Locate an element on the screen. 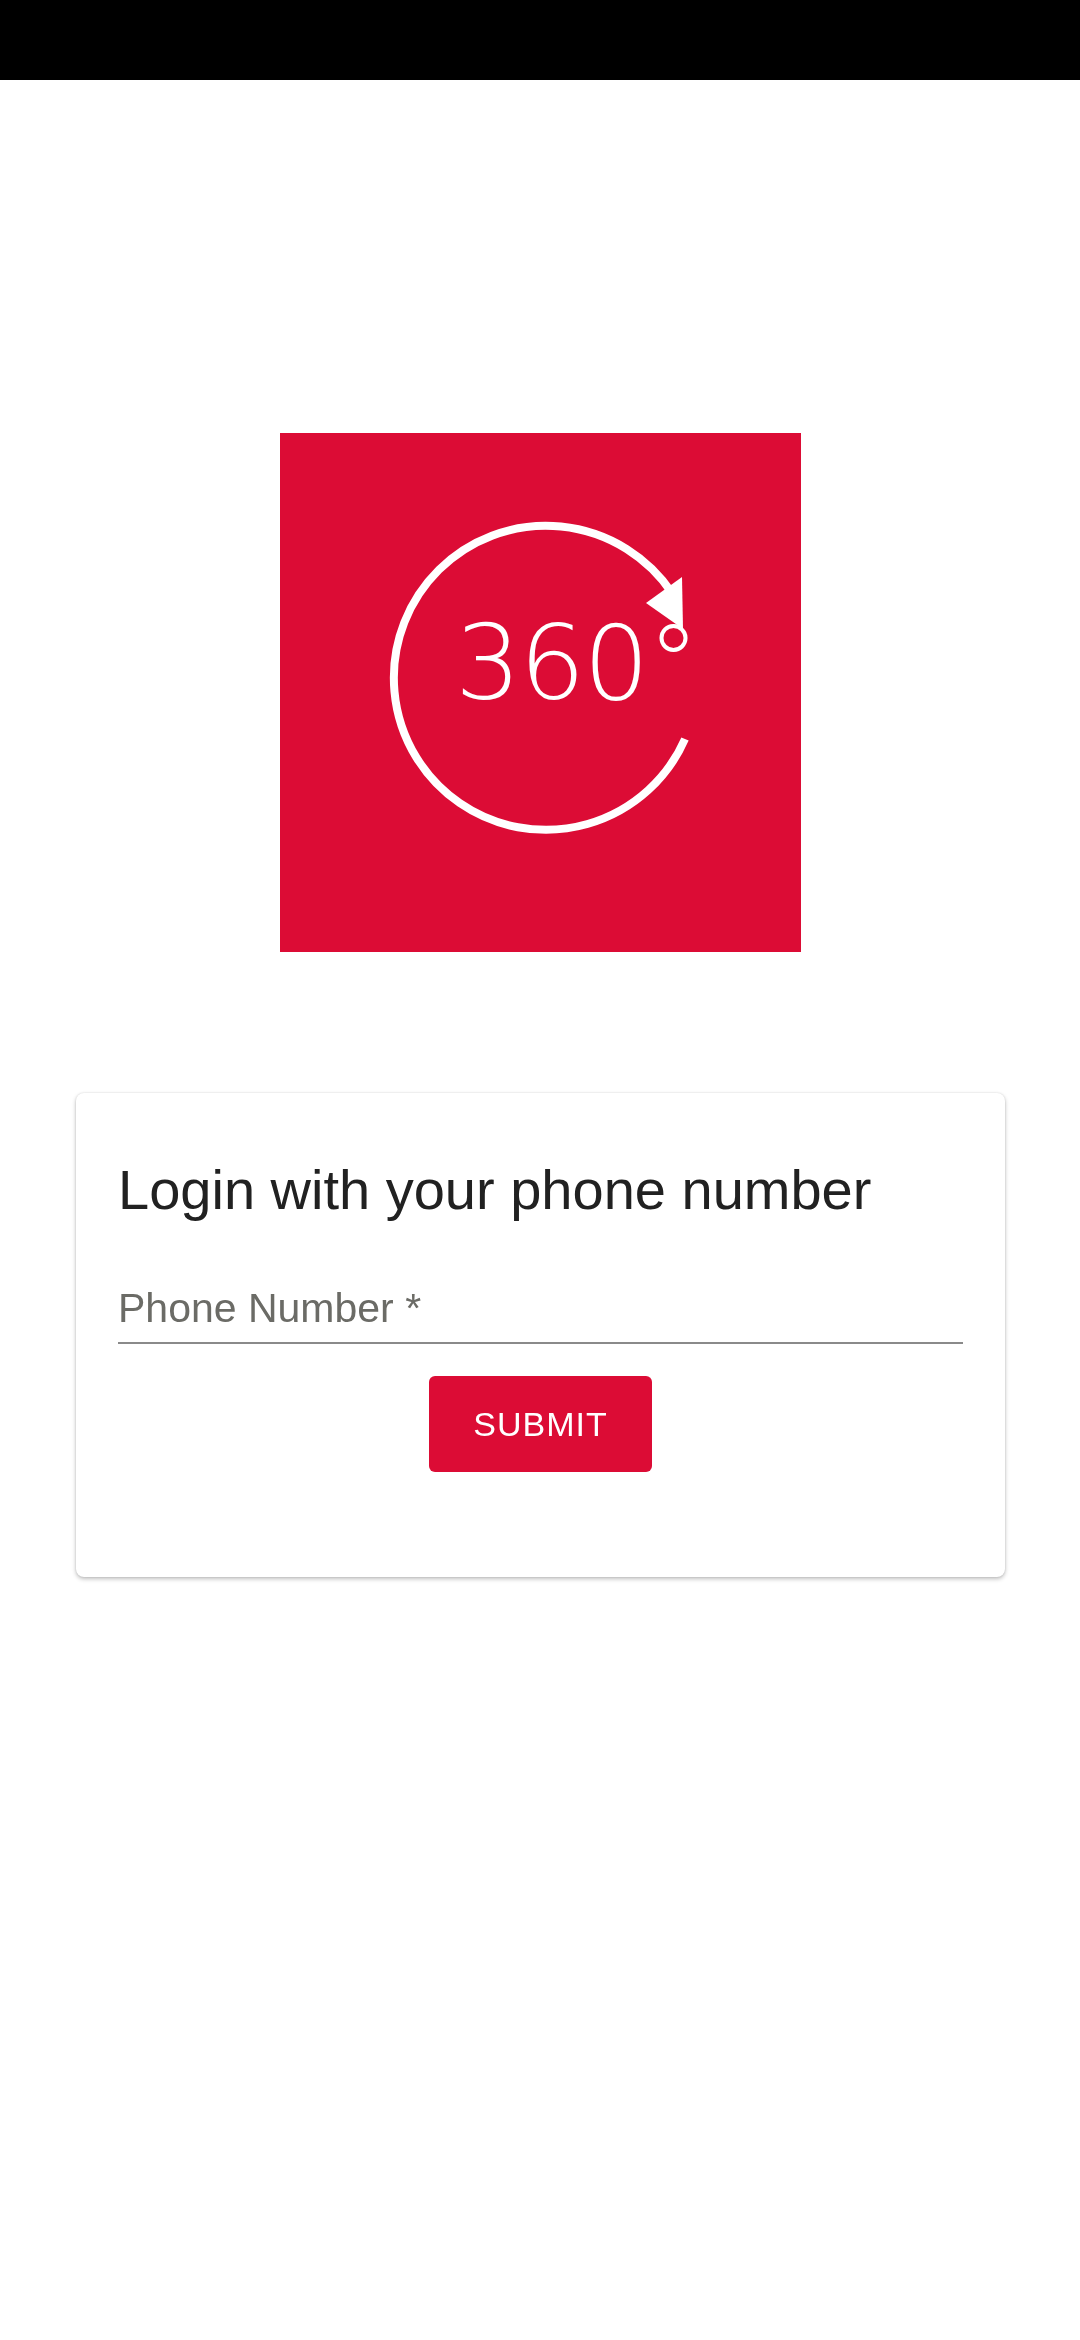 The image size is (1080, 2340). phone-number-field: Phone Number * is located at coordinates (540, 1314).